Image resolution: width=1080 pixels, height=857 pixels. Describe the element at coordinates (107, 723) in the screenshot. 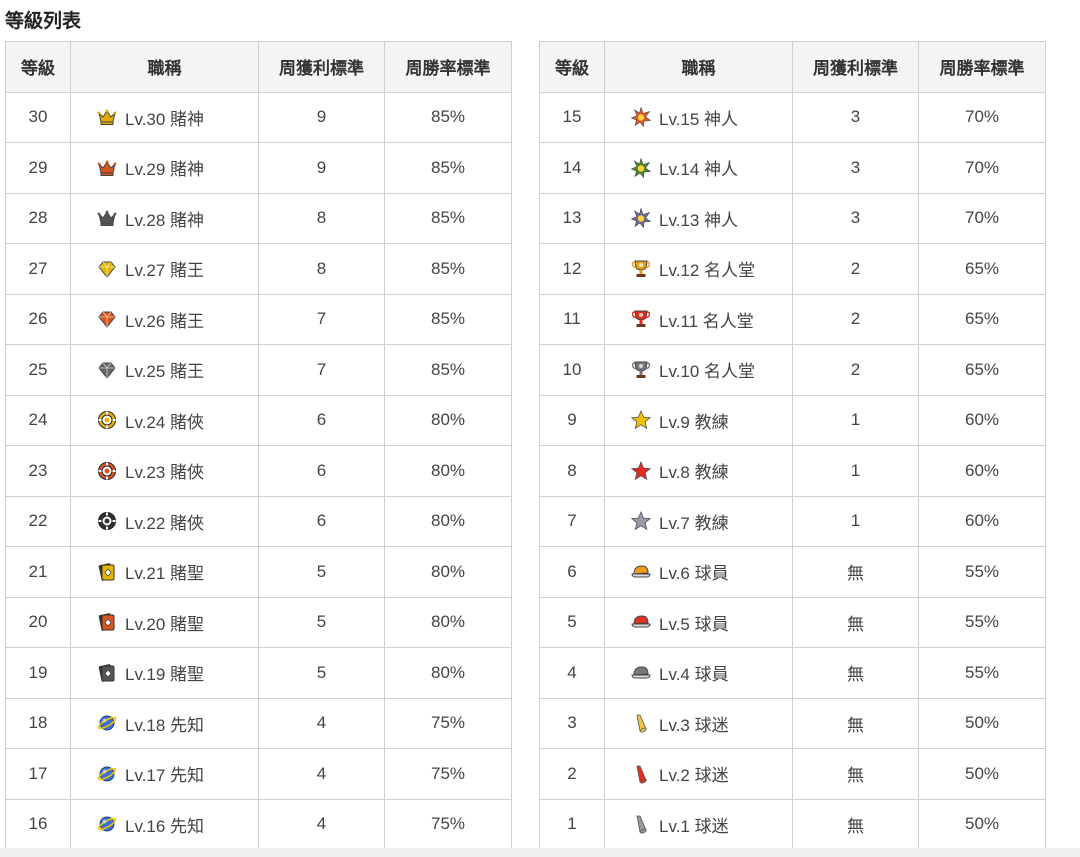

I see `planet-icon` at that location.